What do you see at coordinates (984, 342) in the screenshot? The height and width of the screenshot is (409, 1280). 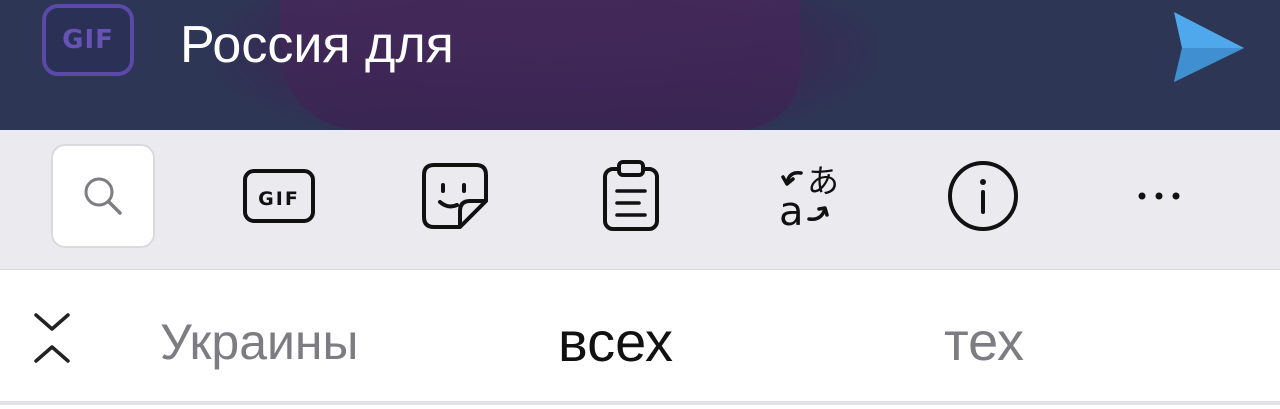 I see `suggestion-word: тех` at bounding box center [984, 342].